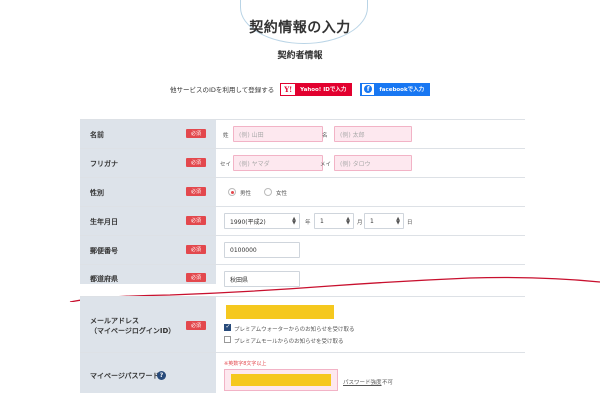  Describe the element at coordinates (325, 136) in the screenshot. I see `first-name-prefix: 名` at that location.